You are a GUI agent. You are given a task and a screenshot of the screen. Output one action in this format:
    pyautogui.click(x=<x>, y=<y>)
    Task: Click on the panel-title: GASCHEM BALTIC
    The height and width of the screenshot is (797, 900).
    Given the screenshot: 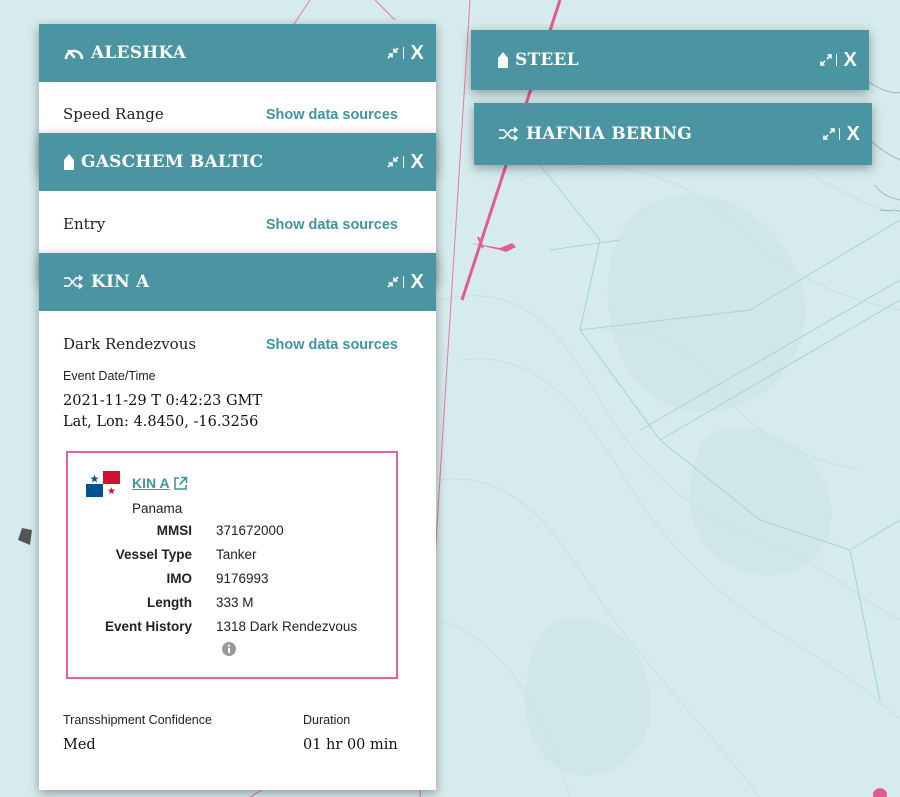 What is the action you would take?
    pyautogui.click(x=172, y=162)
    